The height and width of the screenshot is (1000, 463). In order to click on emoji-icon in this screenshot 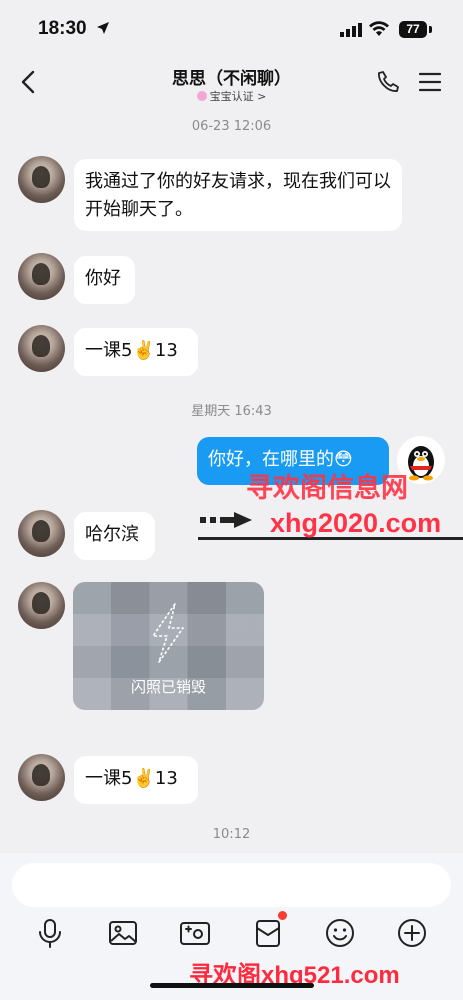, I will do `click(340, 933)`.